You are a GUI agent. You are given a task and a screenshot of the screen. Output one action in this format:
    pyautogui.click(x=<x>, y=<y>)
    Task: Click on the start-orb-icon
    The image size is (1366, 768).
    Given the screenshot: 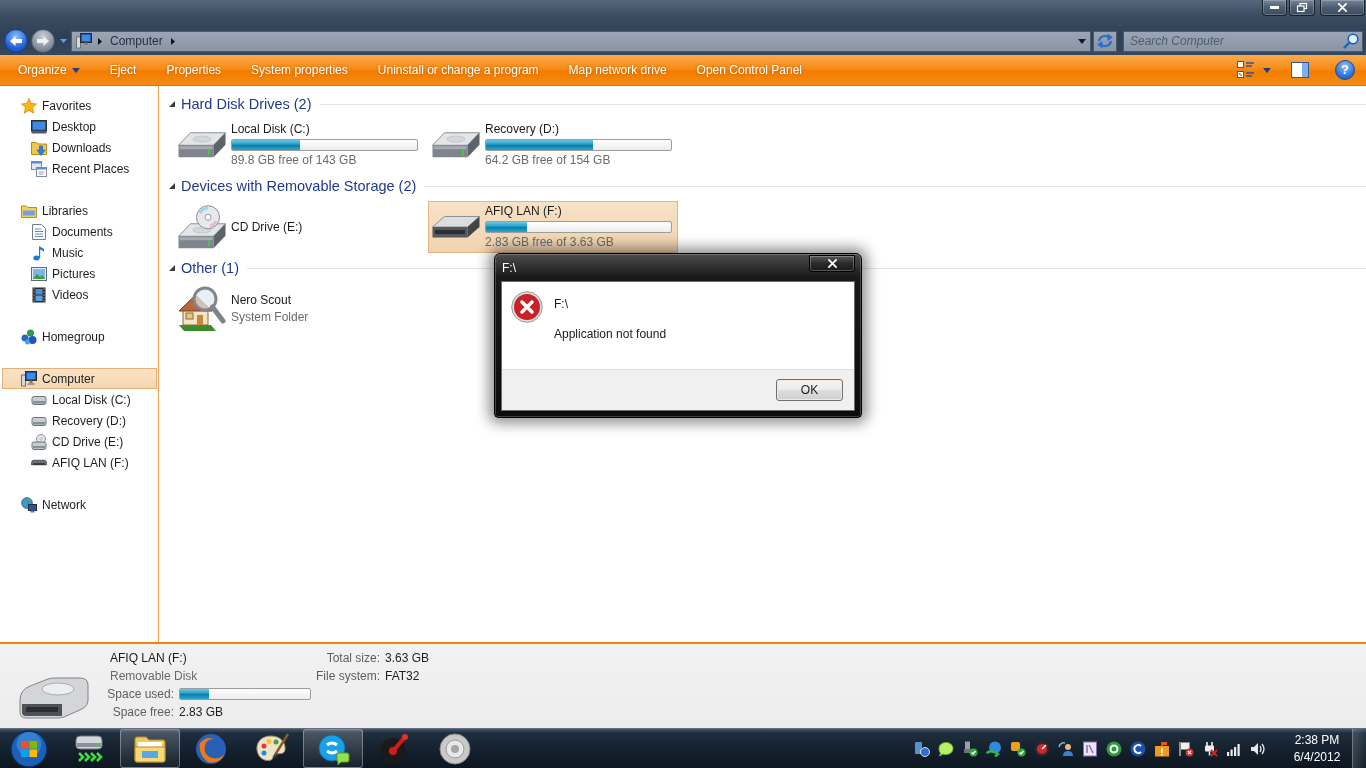 What is the action you would take?
    pyautogui.click(x=29, y=748)
    